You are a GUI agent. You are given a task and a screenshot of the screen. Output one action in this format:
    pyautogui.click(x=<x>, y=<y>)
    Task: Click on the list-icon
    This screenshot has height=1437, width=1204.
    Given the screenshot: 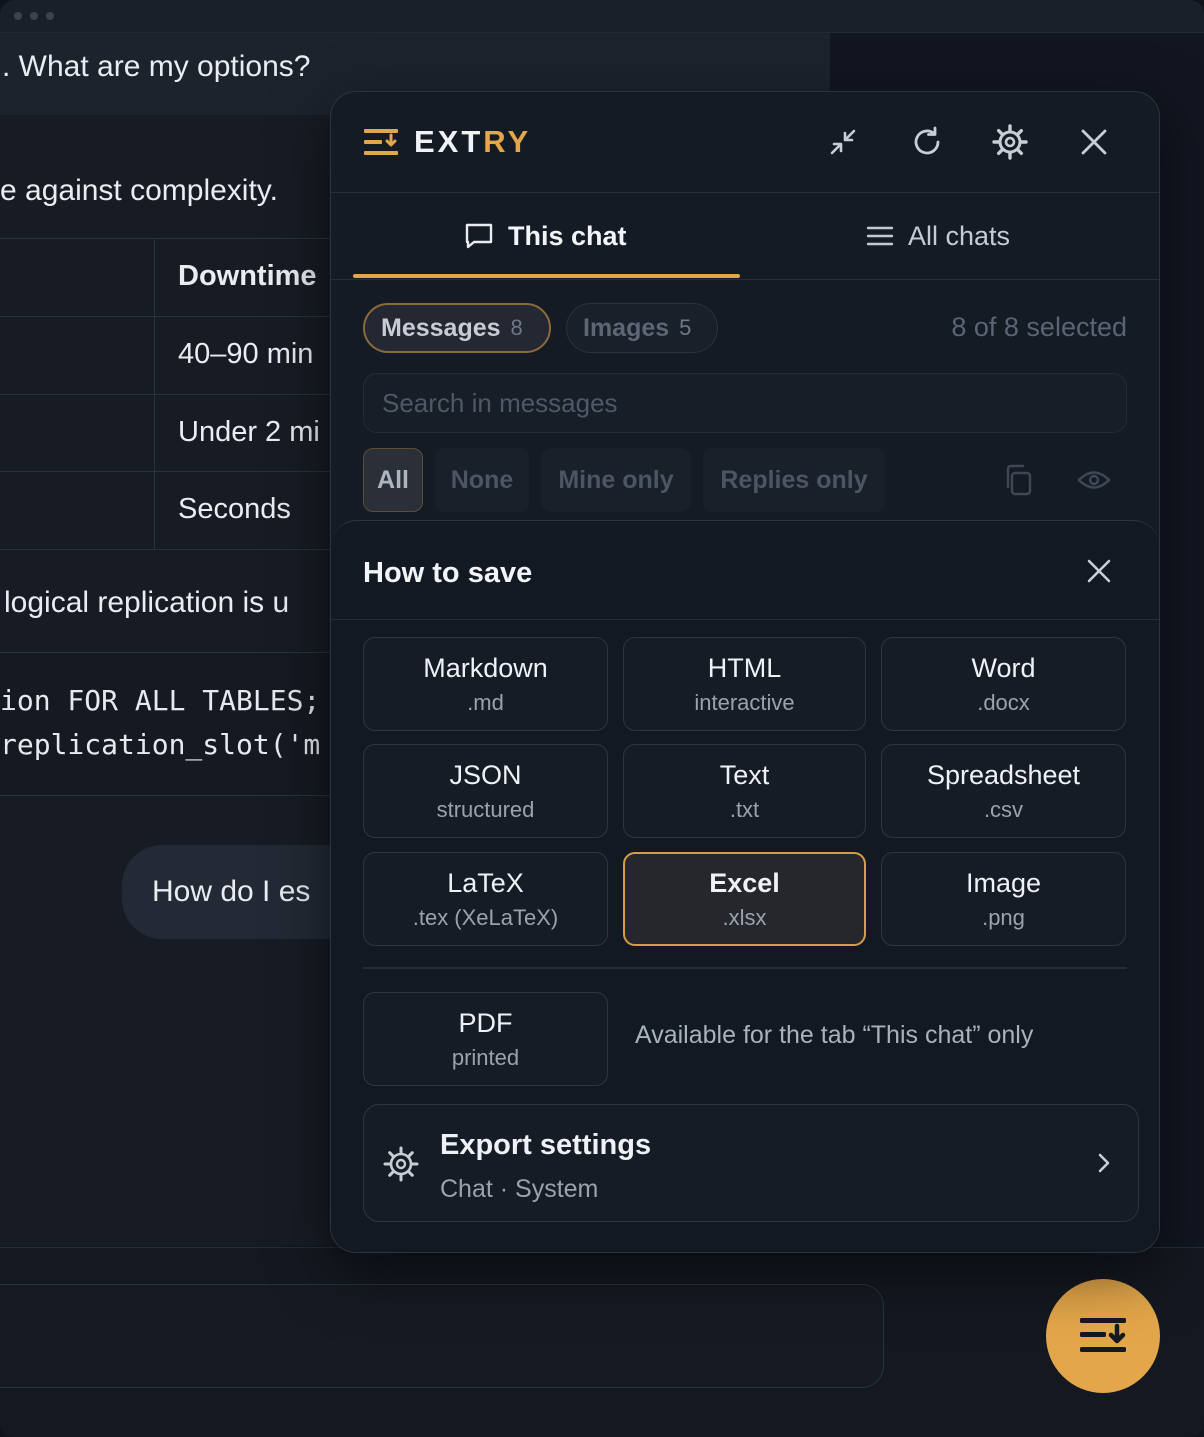 What is the action you would take?
    pyautogui.click(x=880, y=236)
    